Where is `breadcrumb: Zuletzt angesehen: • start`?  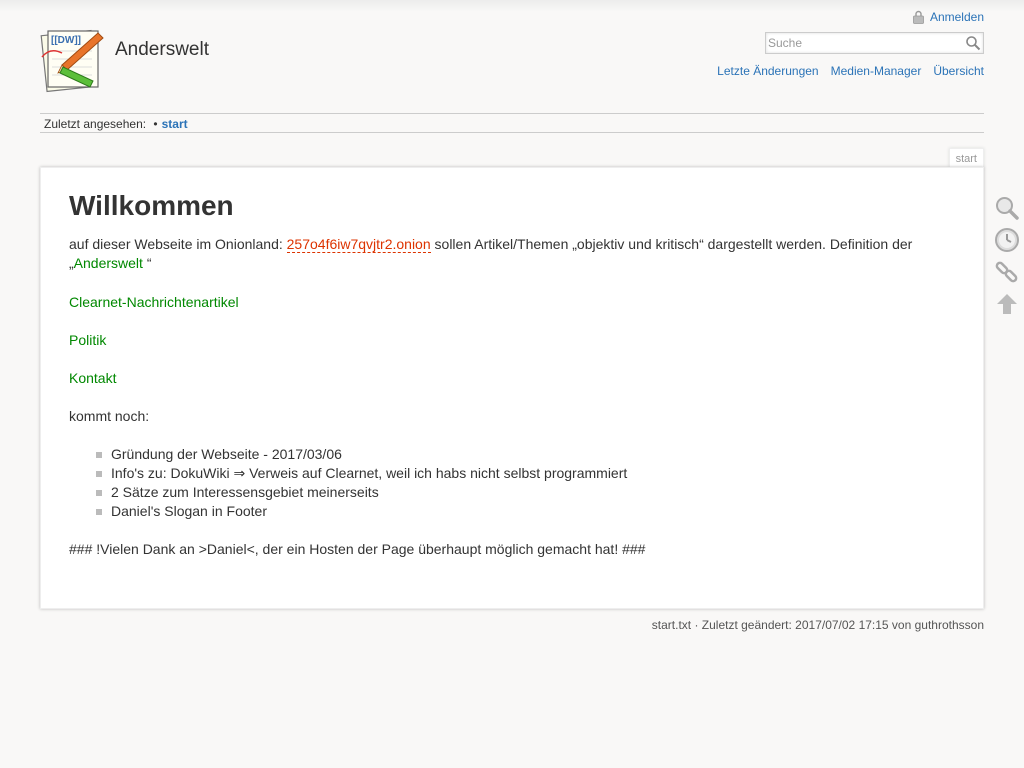
breadcrumb: Zuletzt angesehen: • start is located at coordinates (512, 123).